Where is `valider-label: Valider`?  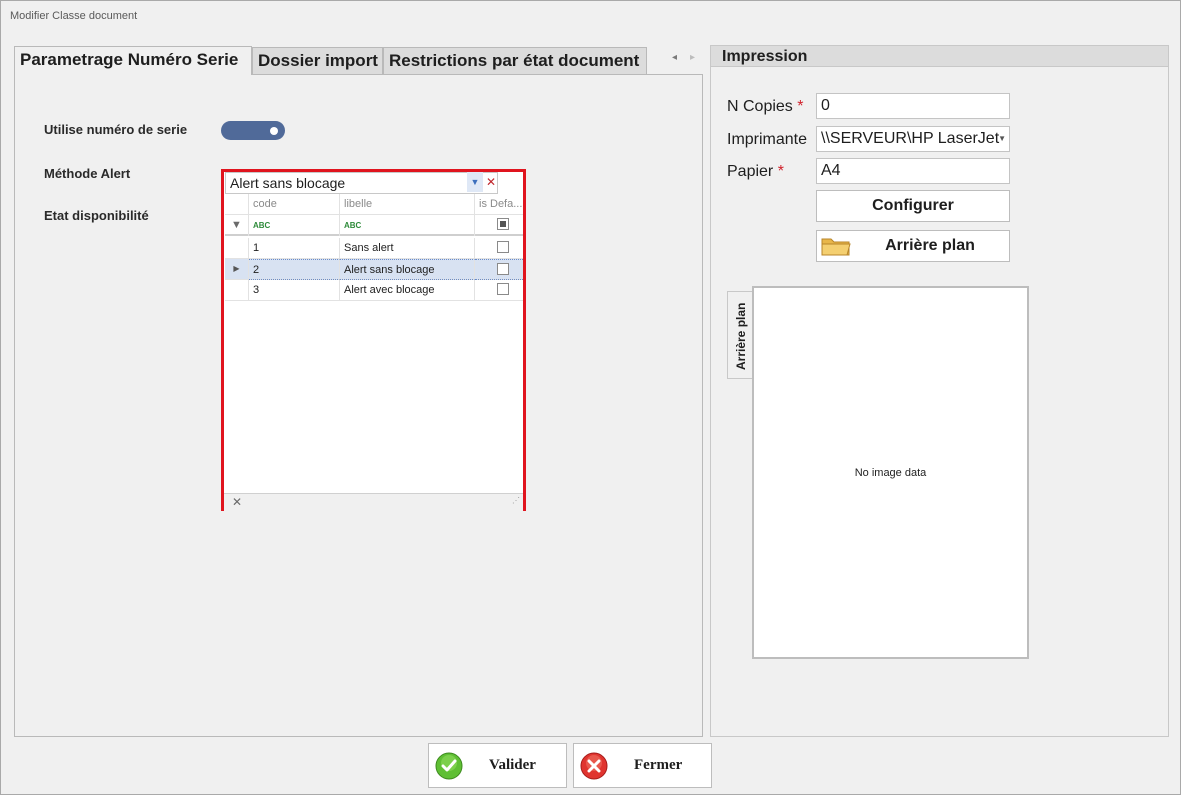 valider-label: Valider is located at coordinates (512, 765).